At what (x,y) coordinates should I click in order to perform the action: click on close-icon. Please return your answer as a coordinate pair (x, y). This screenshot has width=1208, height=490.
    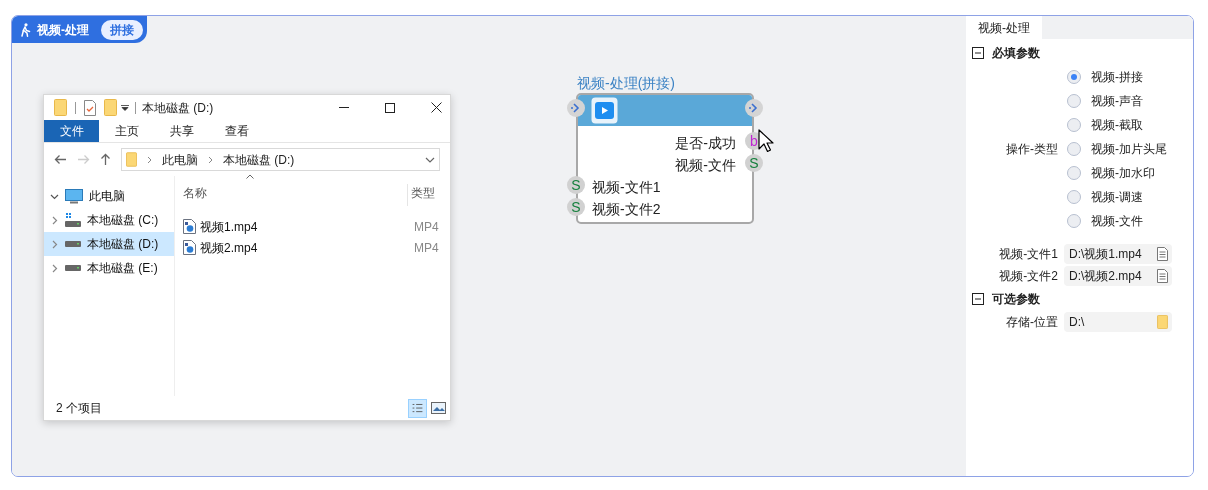
    Looking at the image, I should click on (436, 107).